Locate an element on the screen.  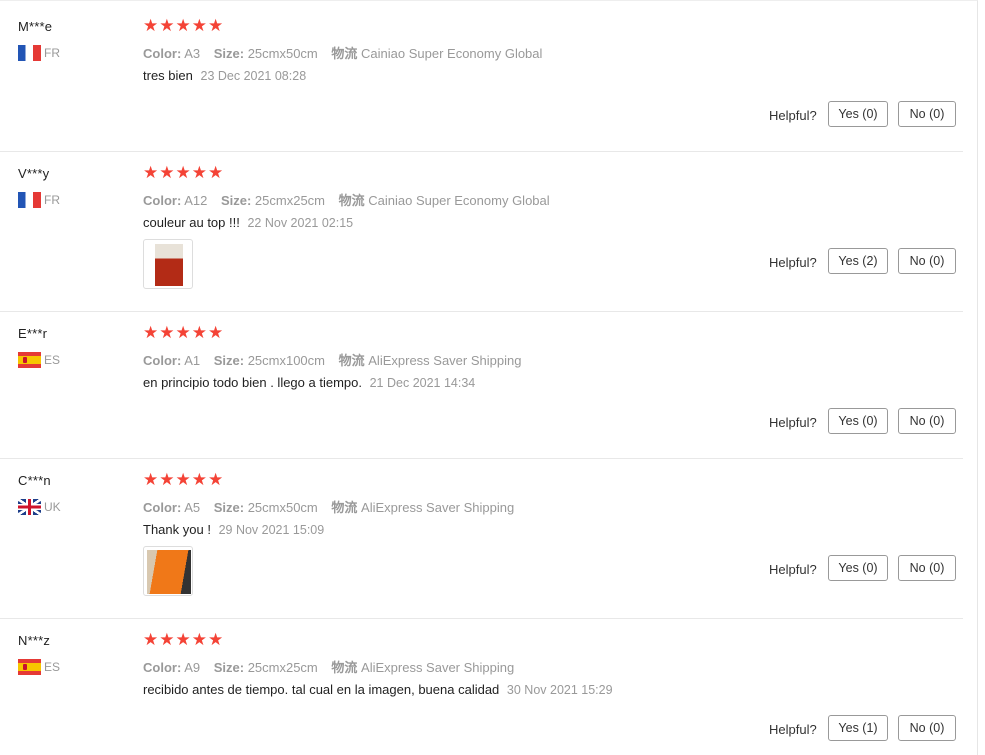
comment-text: Thank you ! is located at coordinates (177, 529).